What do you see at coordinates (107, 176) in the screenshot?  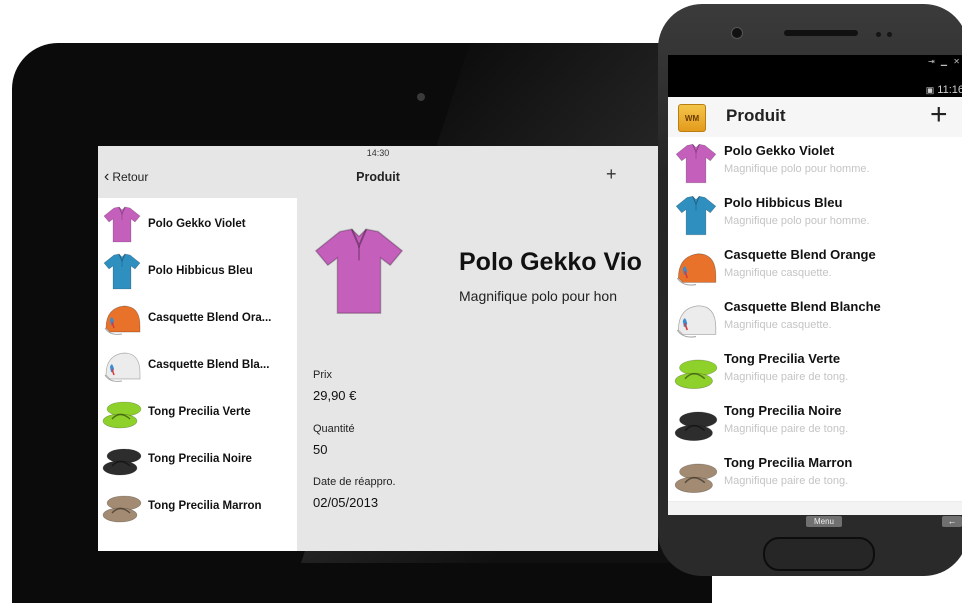 I see `chevron-left-icon: ‹` at bounding box center [107, 176].